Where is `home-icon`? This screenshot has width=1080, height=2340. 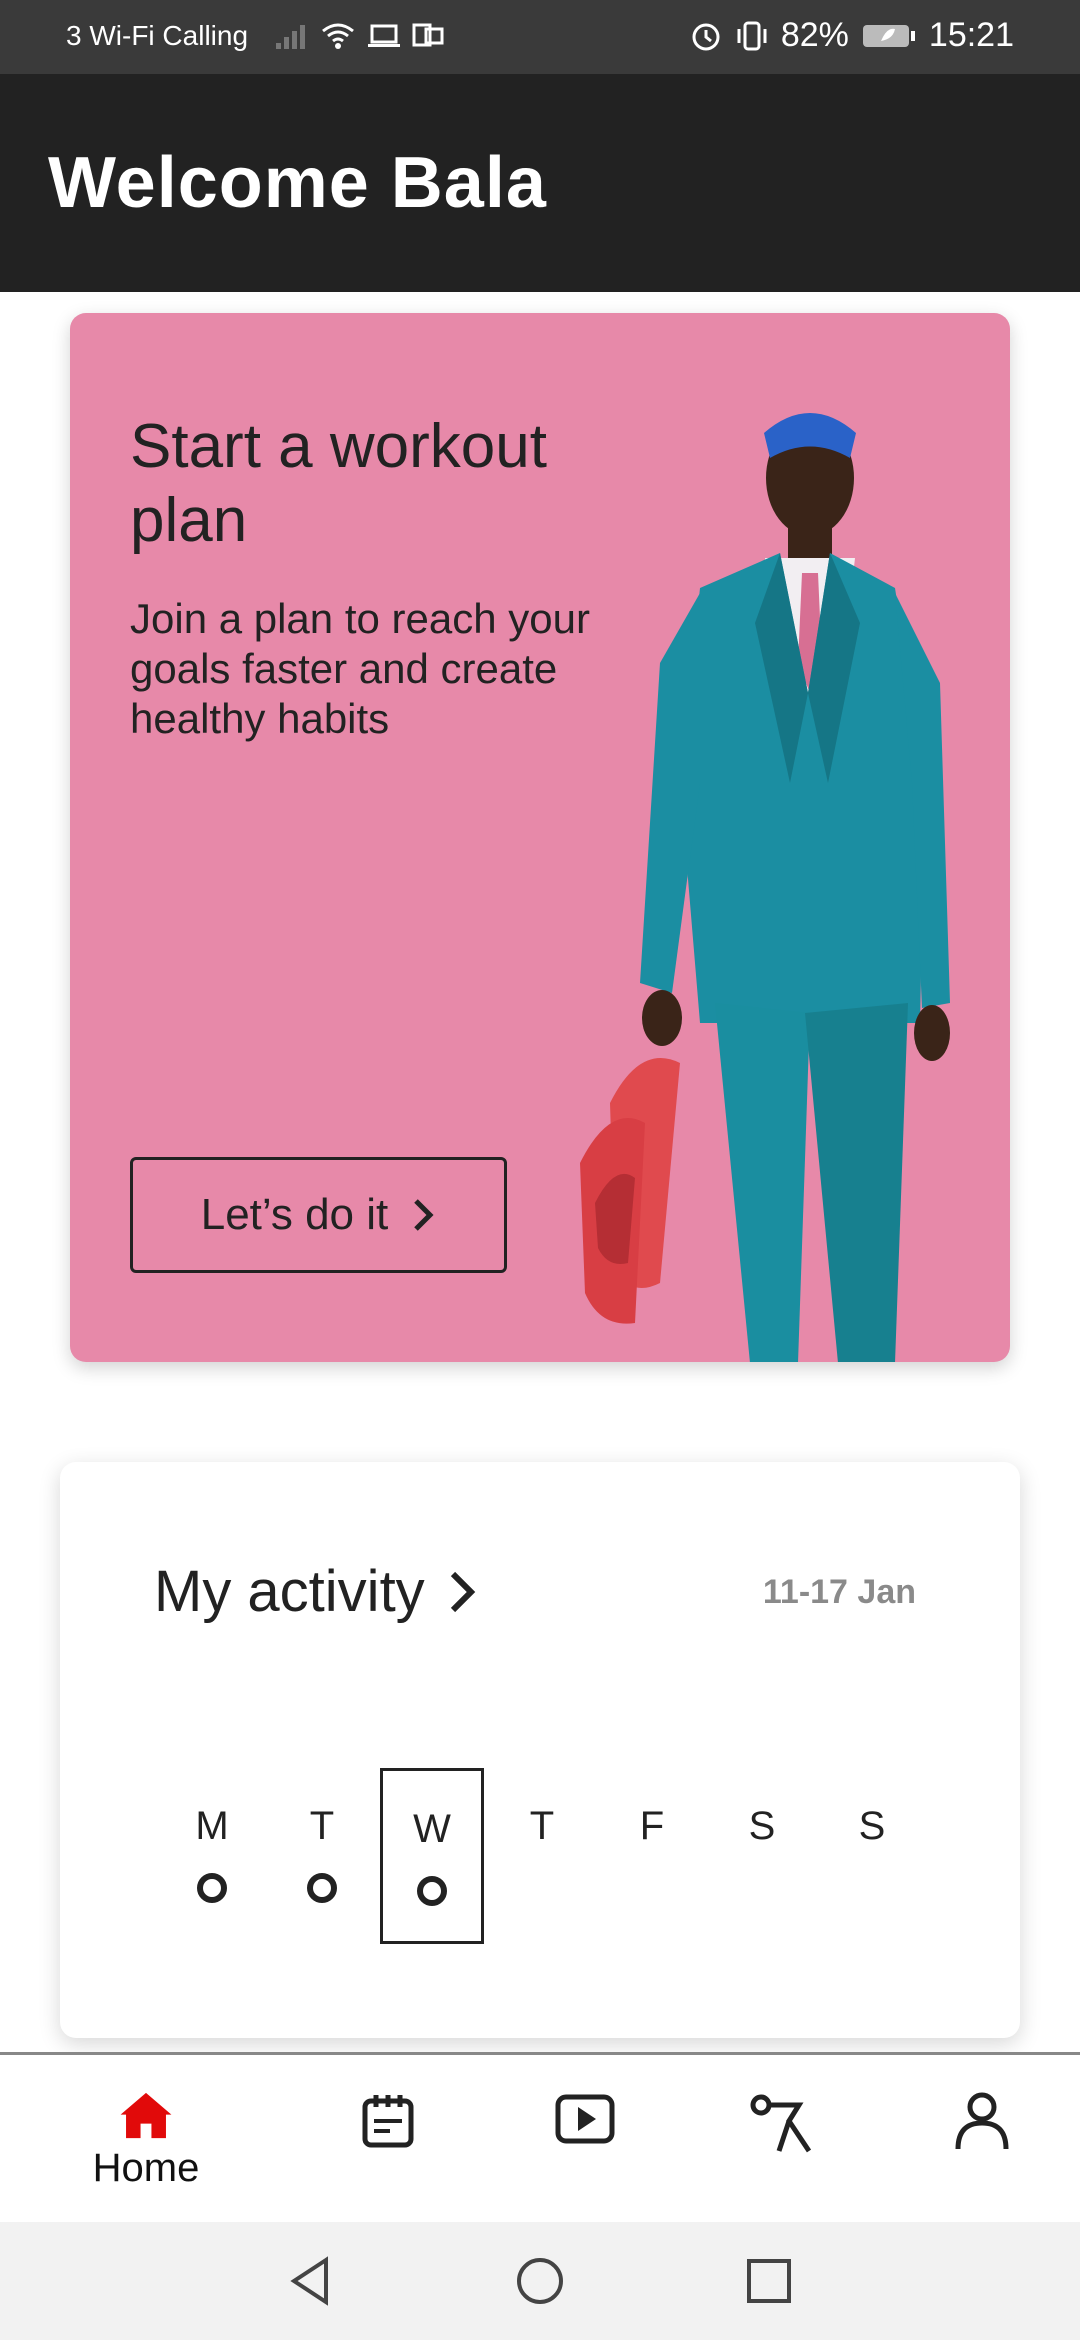 home-icon is located at coordinates (146, 2115).